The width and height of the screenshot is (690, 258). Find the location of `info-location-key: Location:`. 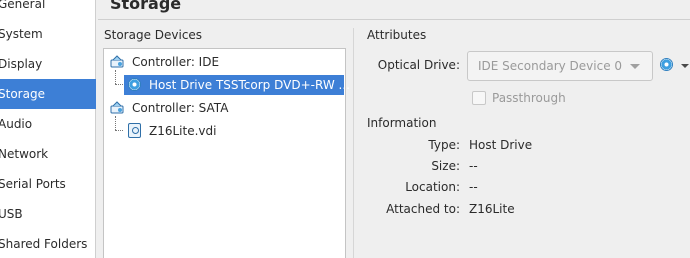

info-location-key: Location: is located at coordinates (432, 187).